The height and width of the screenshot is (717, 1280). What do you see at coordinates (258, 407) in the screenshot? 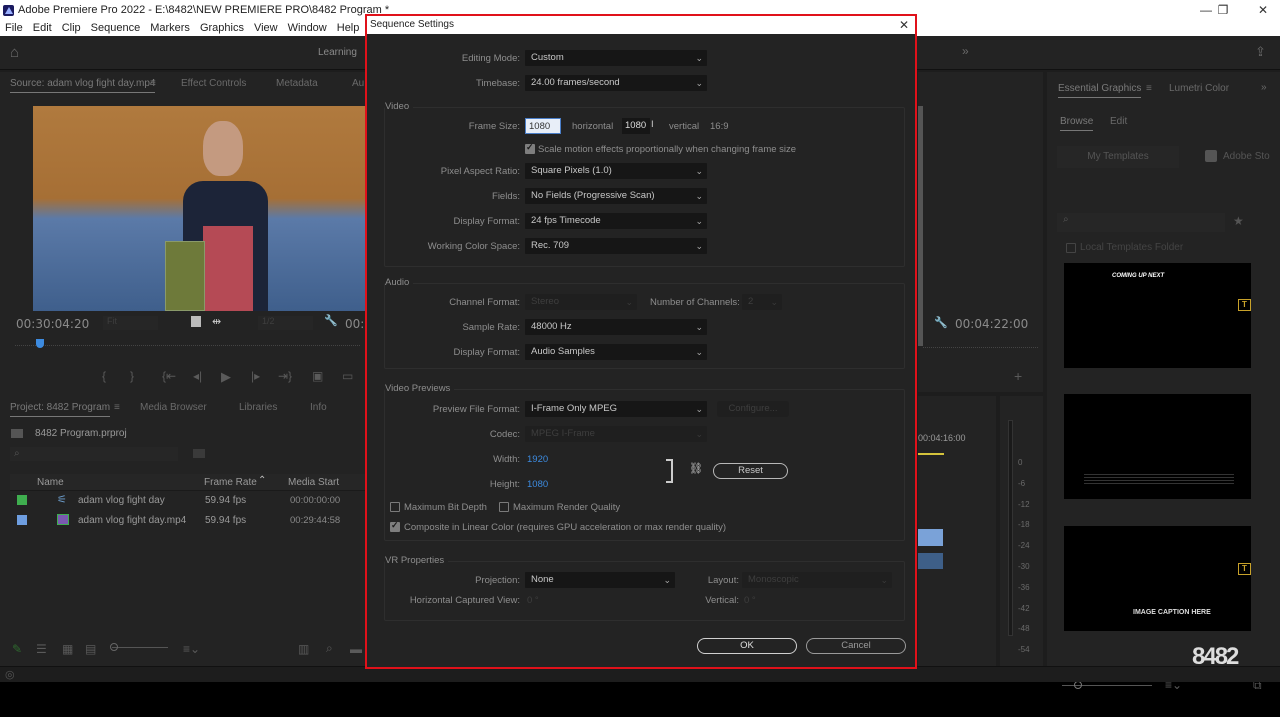
I see `tab-libraries: Libraries` at bounding box center [258, 407].